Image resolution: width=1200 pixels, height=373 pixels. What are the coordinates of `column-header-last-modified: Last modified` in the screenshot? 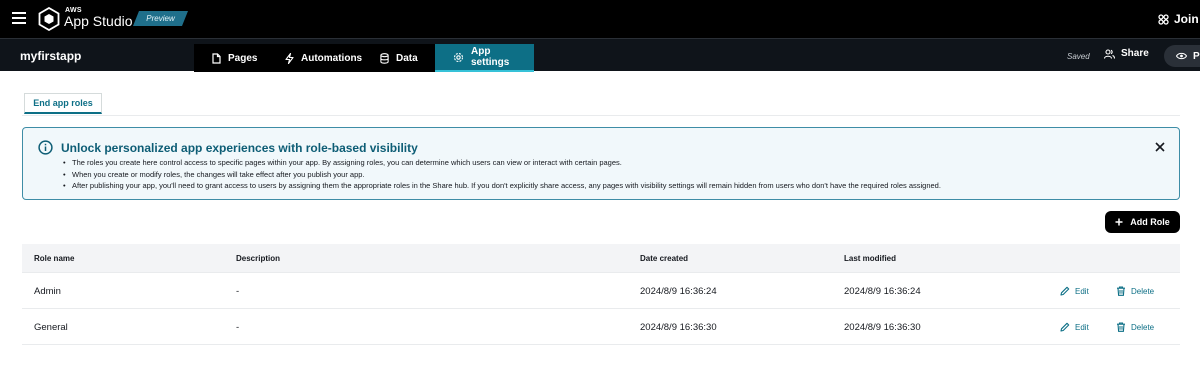 It's located at (870, 258).